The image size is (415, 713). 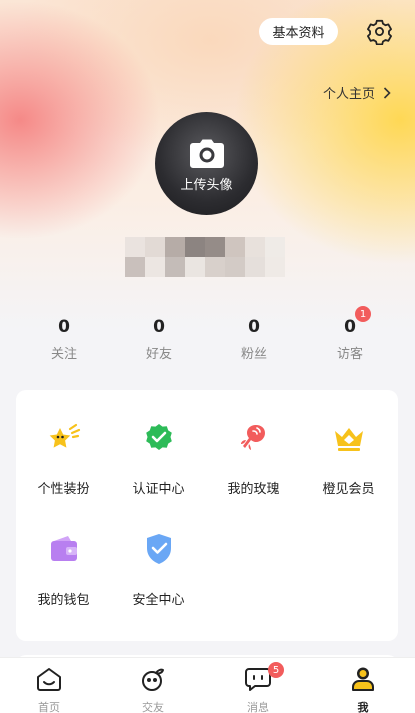 What do you see at coordinates (49, 707) in the screenshot?
I see `tab-home-label: 首页` at bounding box center [49, 707].